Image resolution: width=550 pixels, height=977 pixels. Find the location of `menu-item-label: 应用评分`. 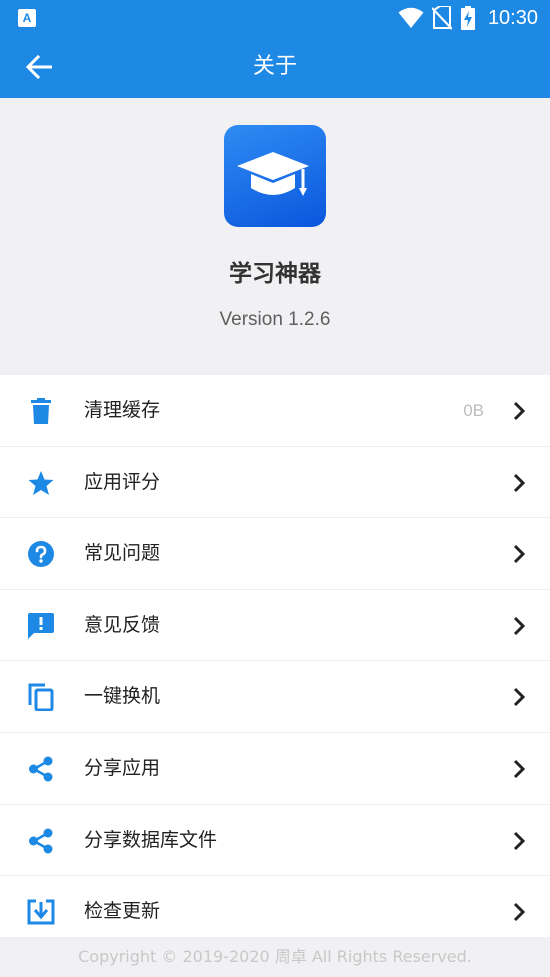

menu-item-label: 应用评分 is located at coordinates (122, 481).